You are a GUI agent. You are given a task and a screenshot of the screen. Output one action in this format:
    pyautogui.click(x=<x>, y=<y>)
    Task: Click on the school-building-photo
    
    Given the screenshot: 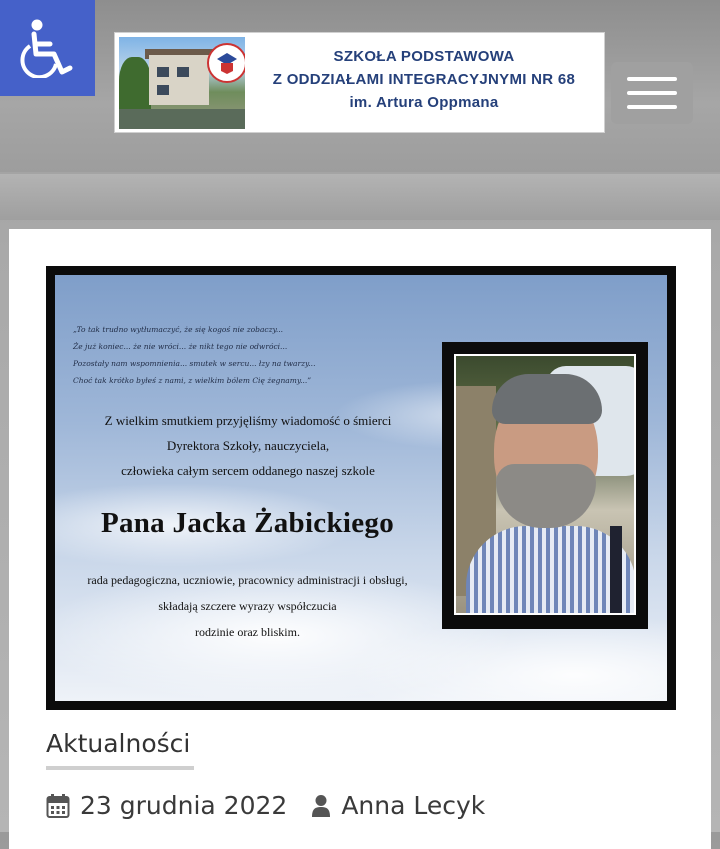 What is the action you would take?
    pyautogui.click(x=182, y=83)
    